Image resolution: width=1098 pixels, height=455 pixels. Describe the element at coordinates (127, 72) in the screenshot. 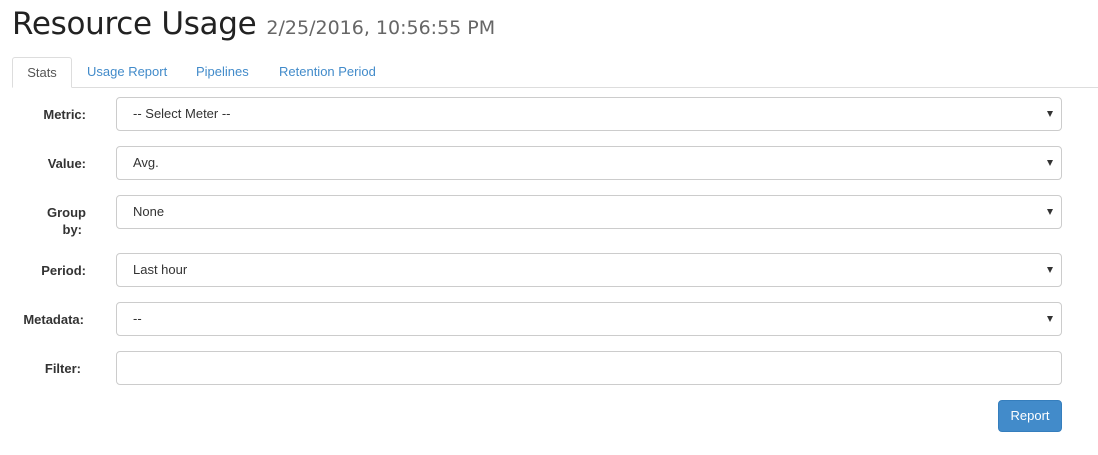

I see `tab-usage-report: Usage Report` at that location.